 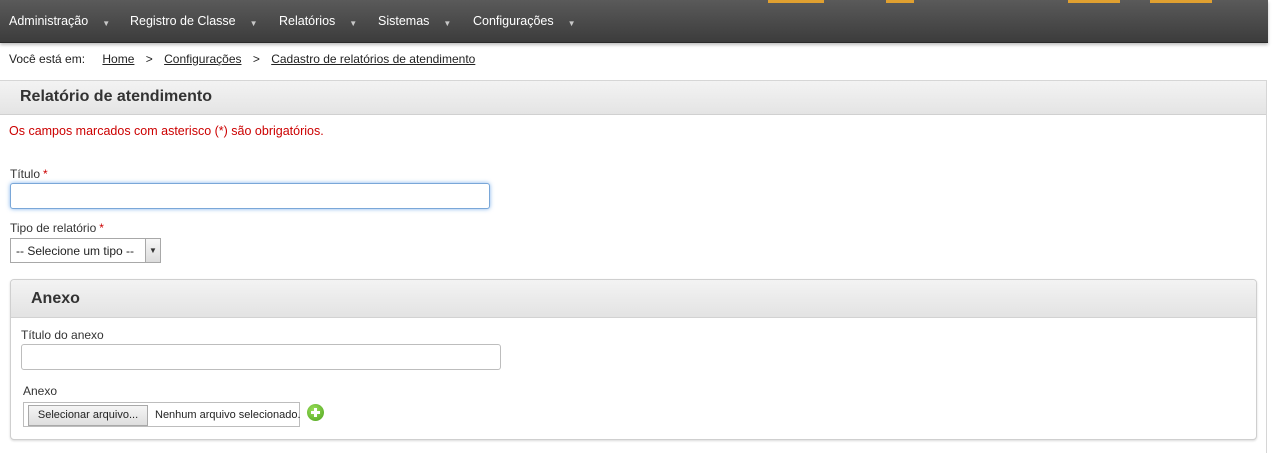 What do you see at coordinates (116, 96) in the screenshot?
I see `page-title: Relatório de atendimento` at bounding box center [116, 96].